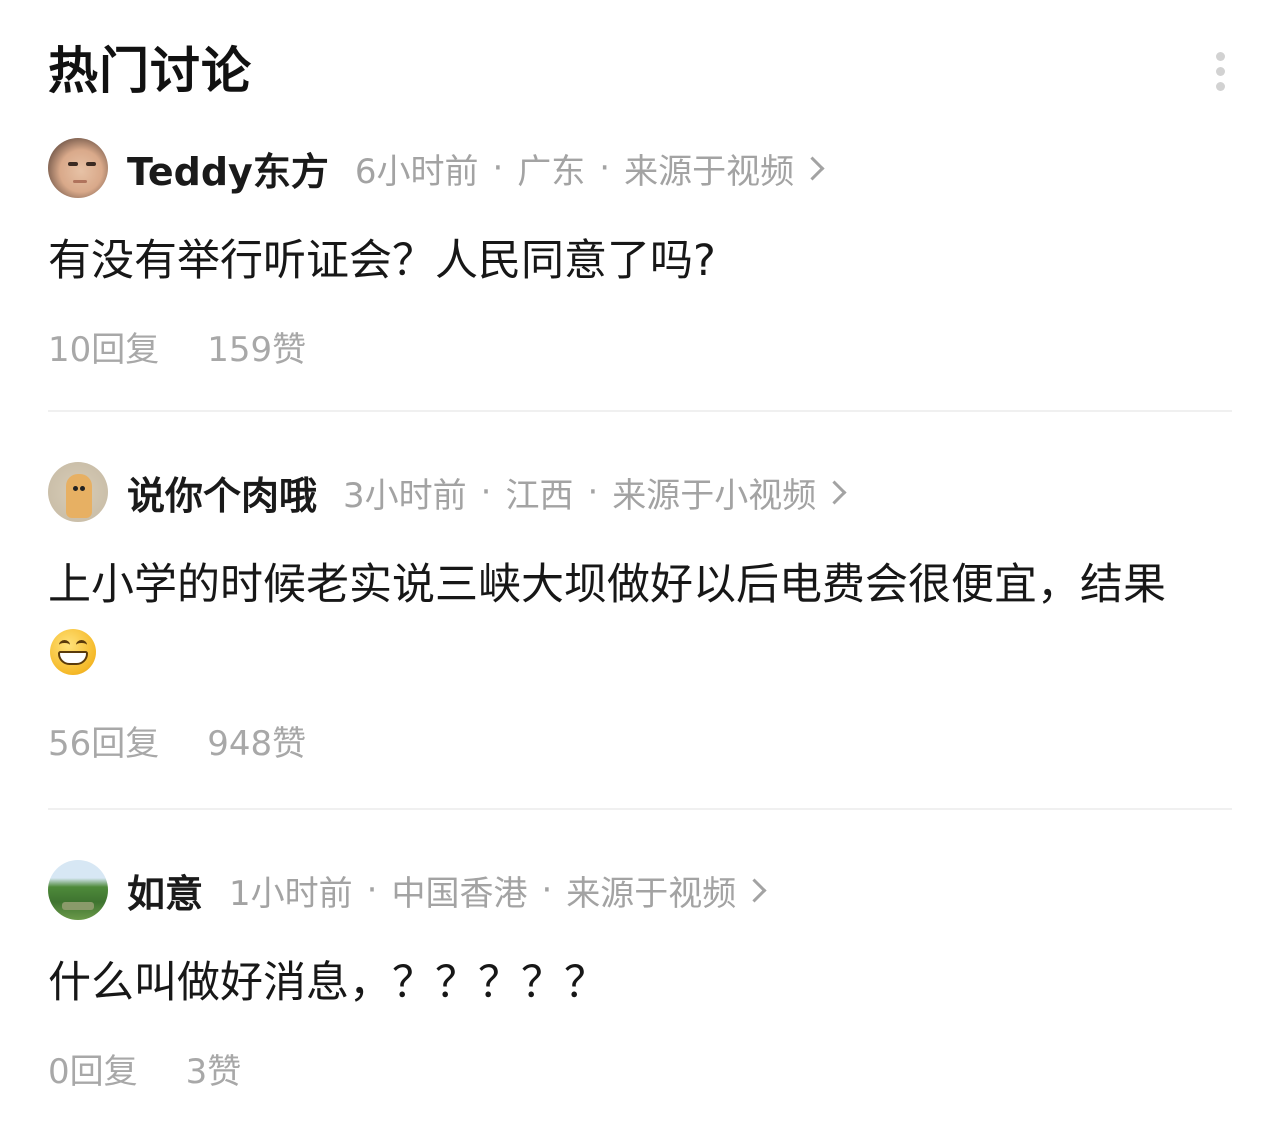 The height and width of the screenshot is (1130, 1280). I want to click on comment-time: 6小时前, so click(416, 171).